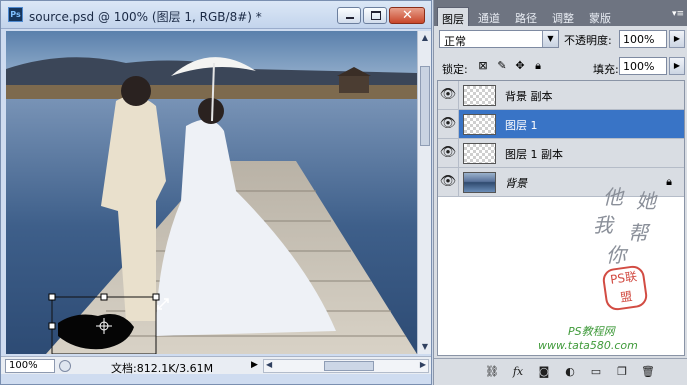 This screenshot has width=687, height=385. What do you see at coordinates (526, 16) in the screenshot?
I see `tab-paths: 路径` at bounding box center [526, 16].